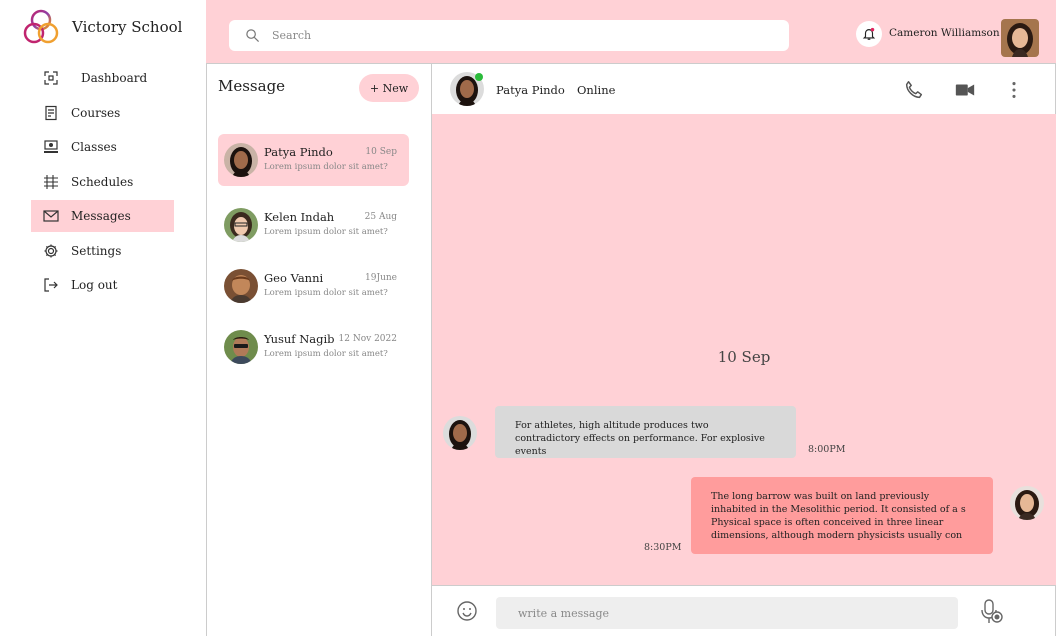 Image resolution: width=1056 pixels, height=636 pixels. I want to click on sidebar-item-dashboard: Dashboard, so click(102, 78).